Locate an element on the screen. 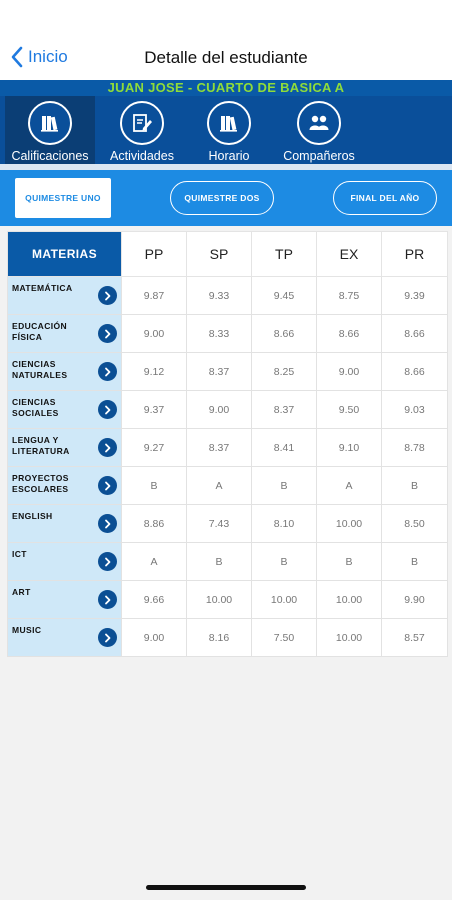 This screenshot has width=452, height=900. subject-cell: EDUCACIÓN FÍSICA is located at coordinates (64, 333).